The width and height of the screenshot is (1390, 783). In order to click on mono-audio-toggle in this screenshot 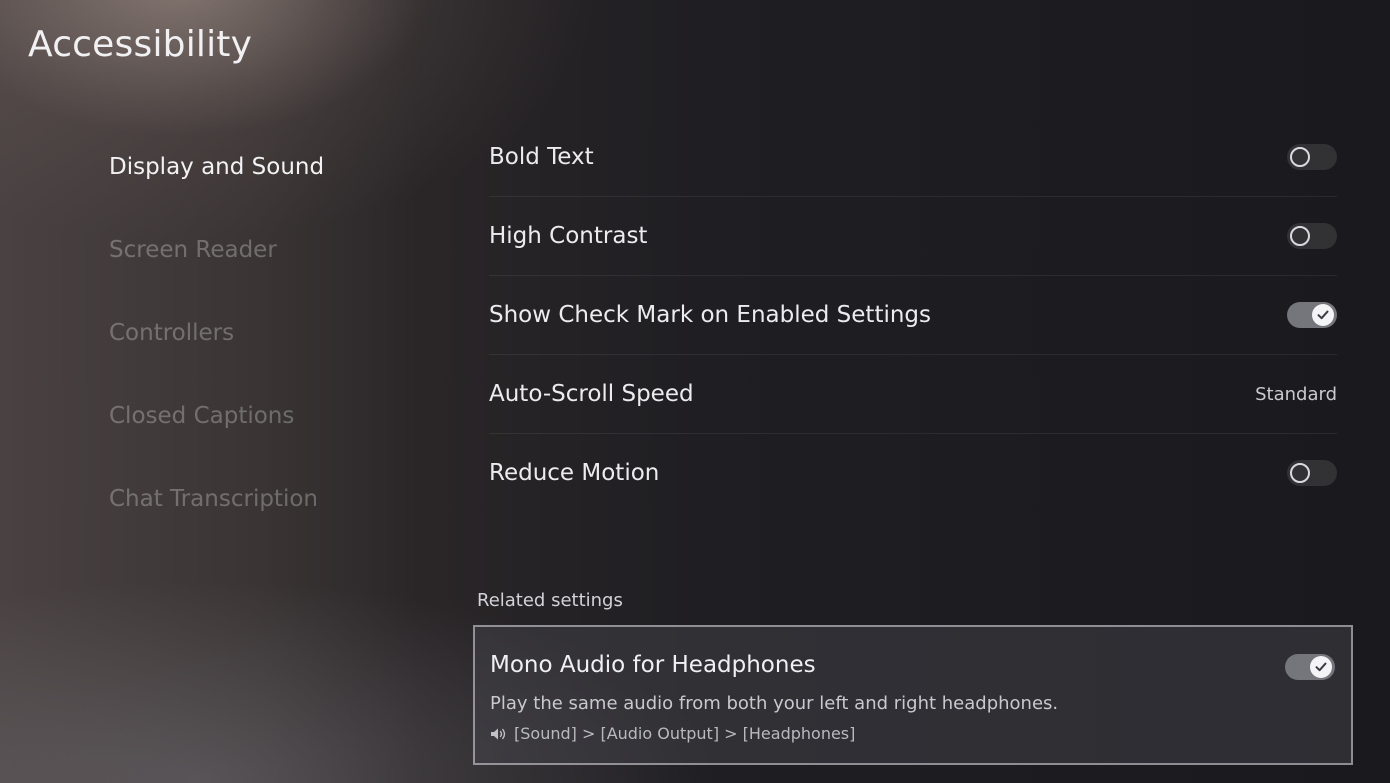, I will do `click(1310, 667)`.